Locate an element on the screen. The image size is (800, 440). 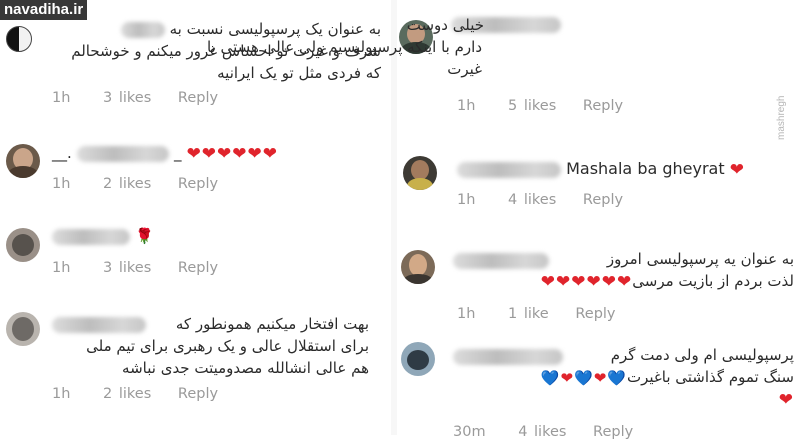
comment-item: 🌹 1h 3 likes Reply is located at coordinates (195, 246).